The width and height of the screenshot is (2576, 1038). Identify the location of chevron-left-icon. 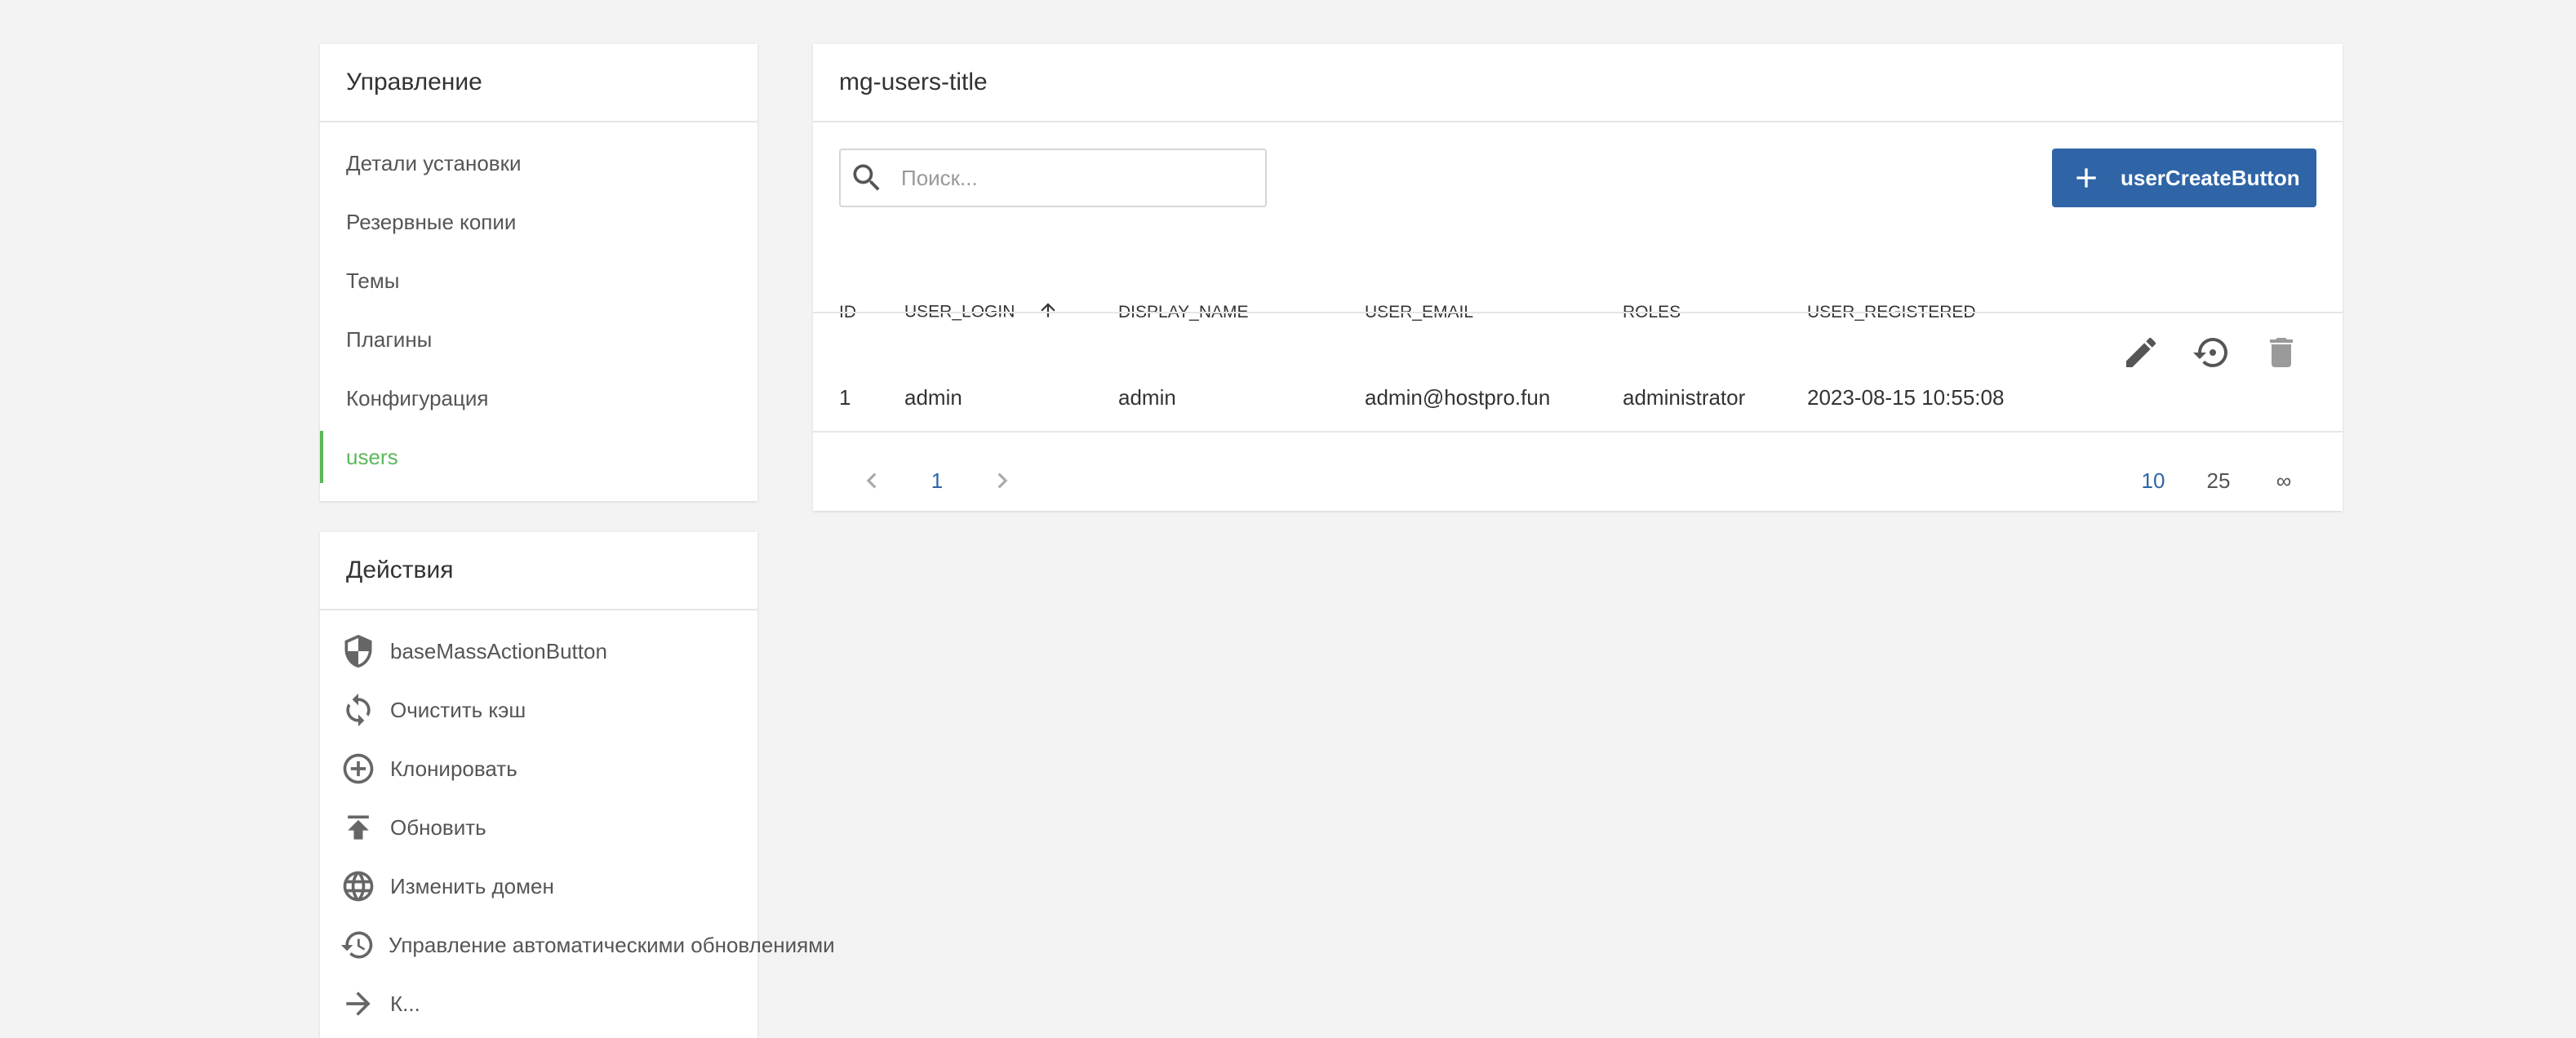
(871, 480).